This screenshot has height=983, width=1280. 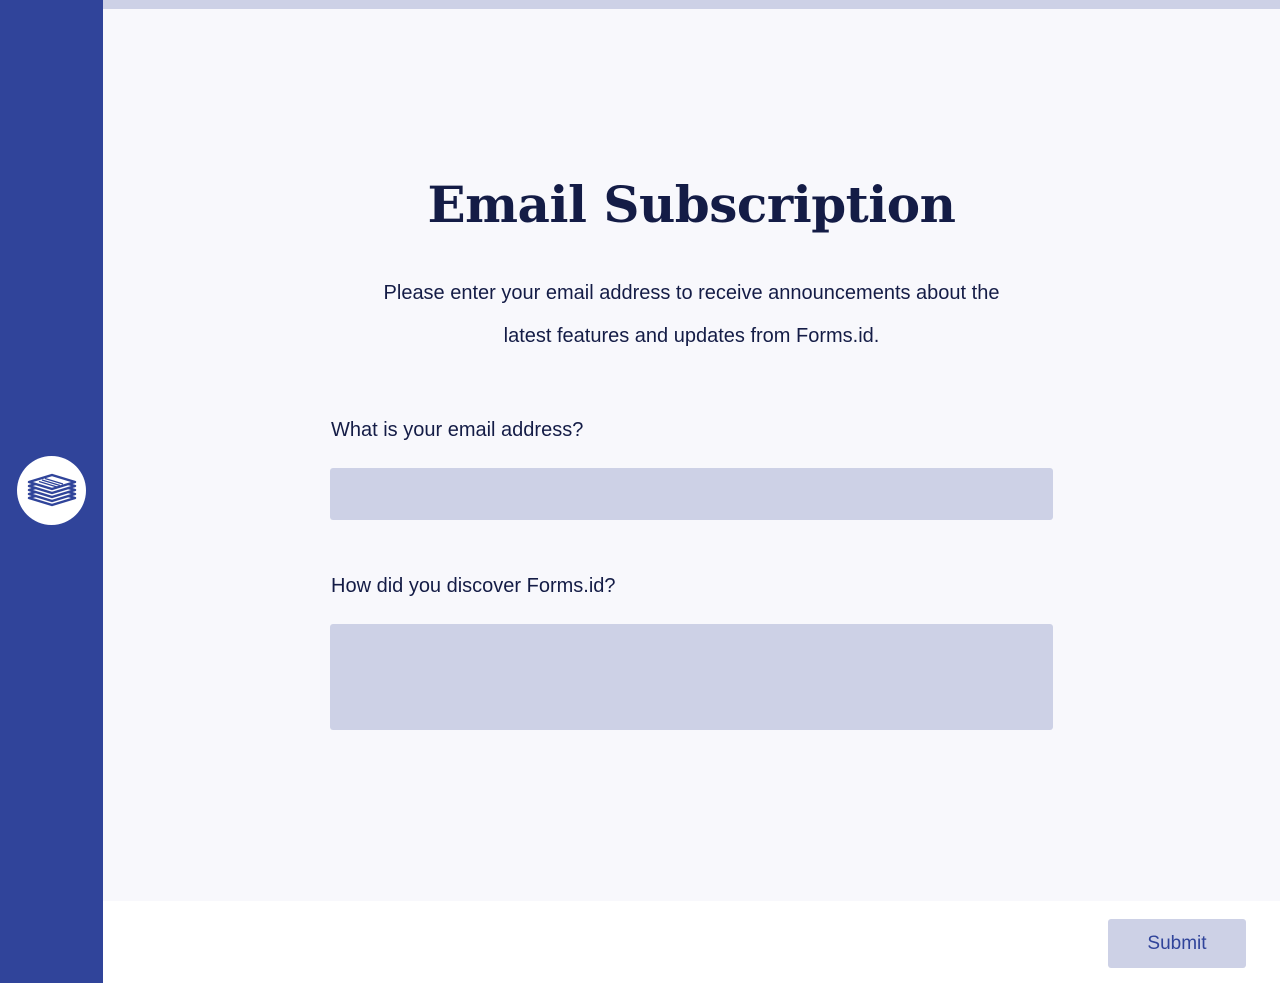 I want to click on discover-textarea, so click(x=691, y=677).